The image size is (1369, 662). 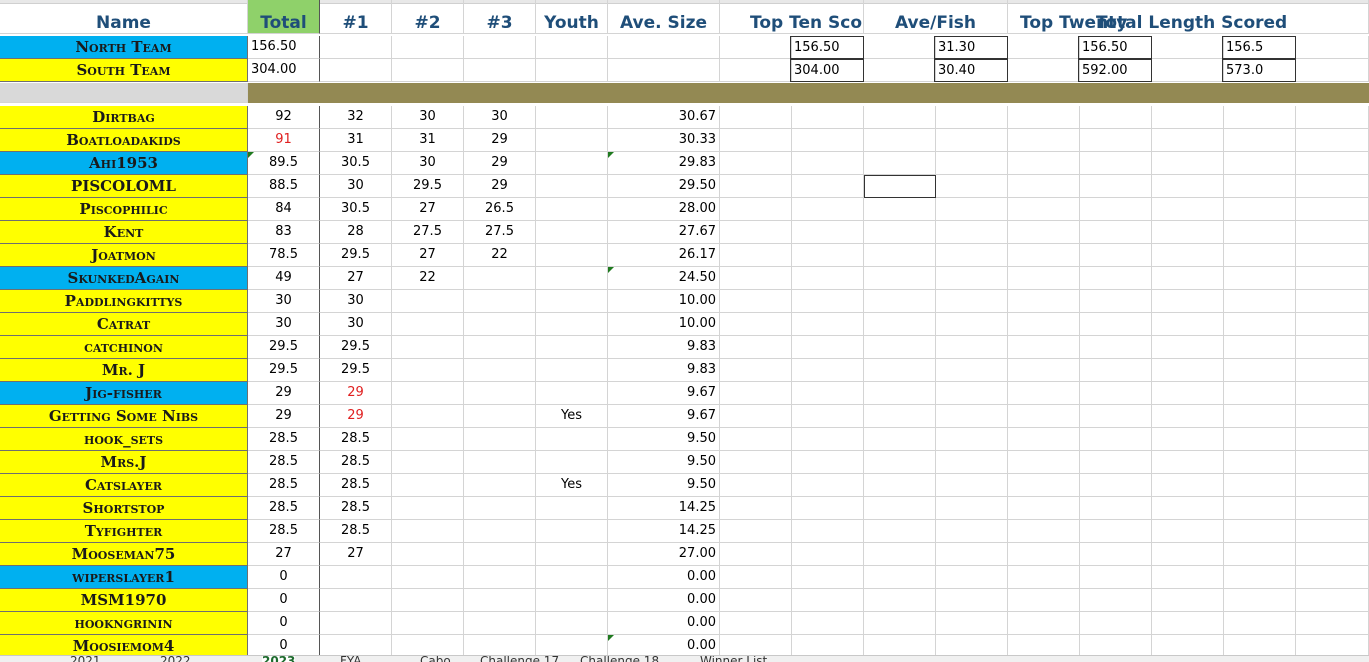 I want to click on player-name: Mrs.J, so click(x=124, y=462).